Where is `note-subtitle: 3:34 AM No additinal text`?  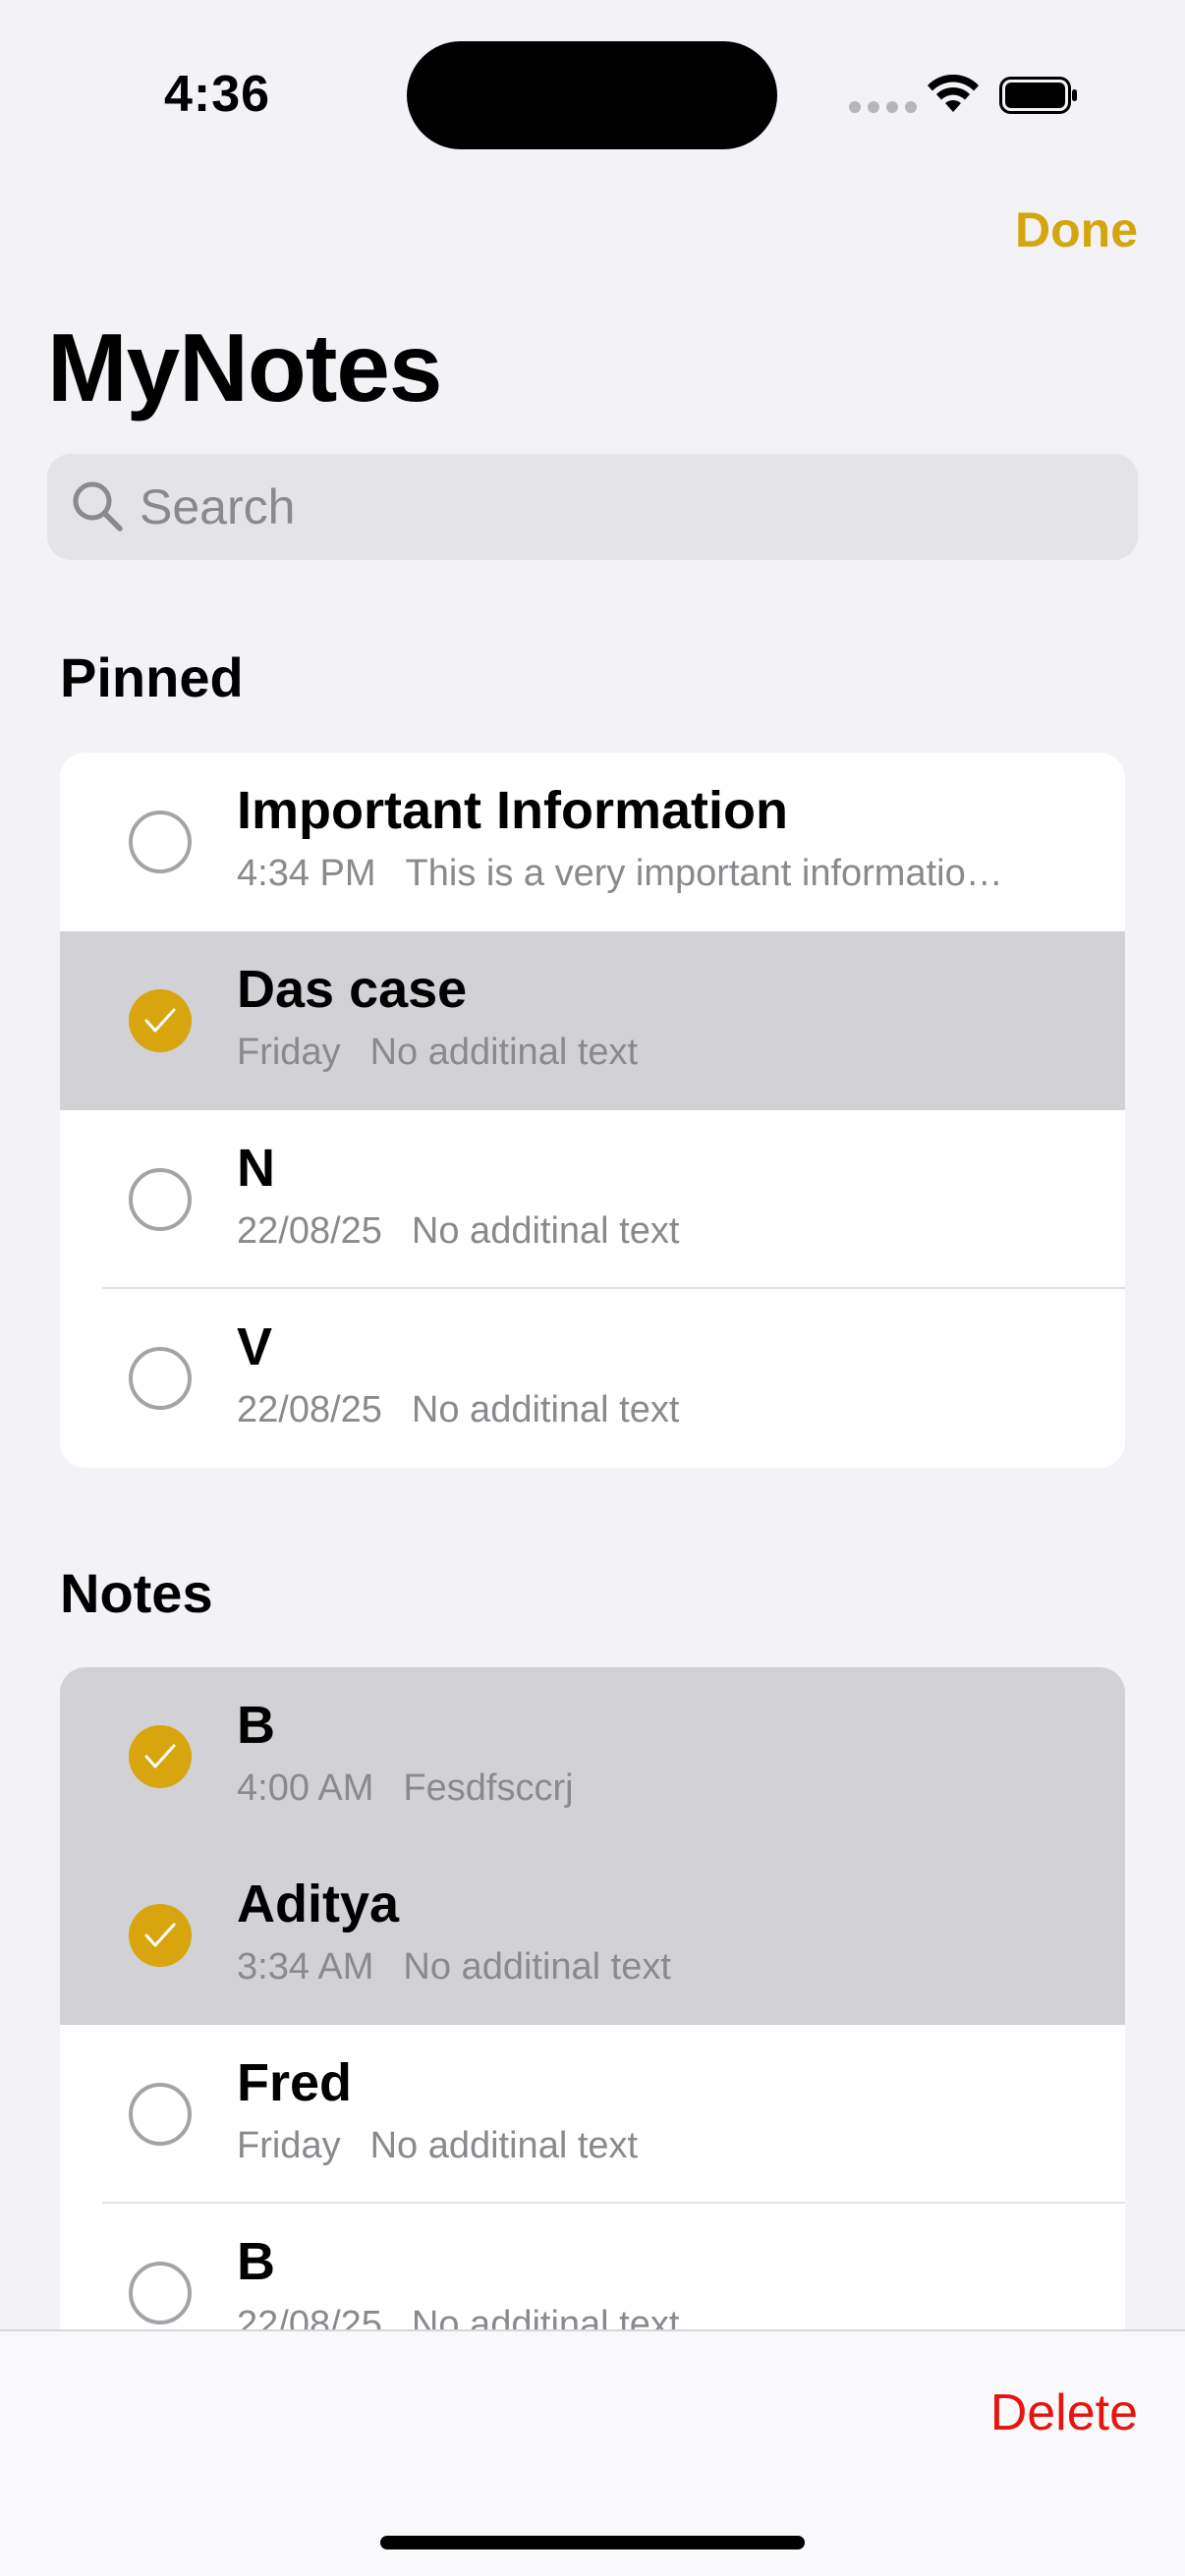 note-subtitle: 3:34 AM No additinal text is located at coordinates (669, 1967).